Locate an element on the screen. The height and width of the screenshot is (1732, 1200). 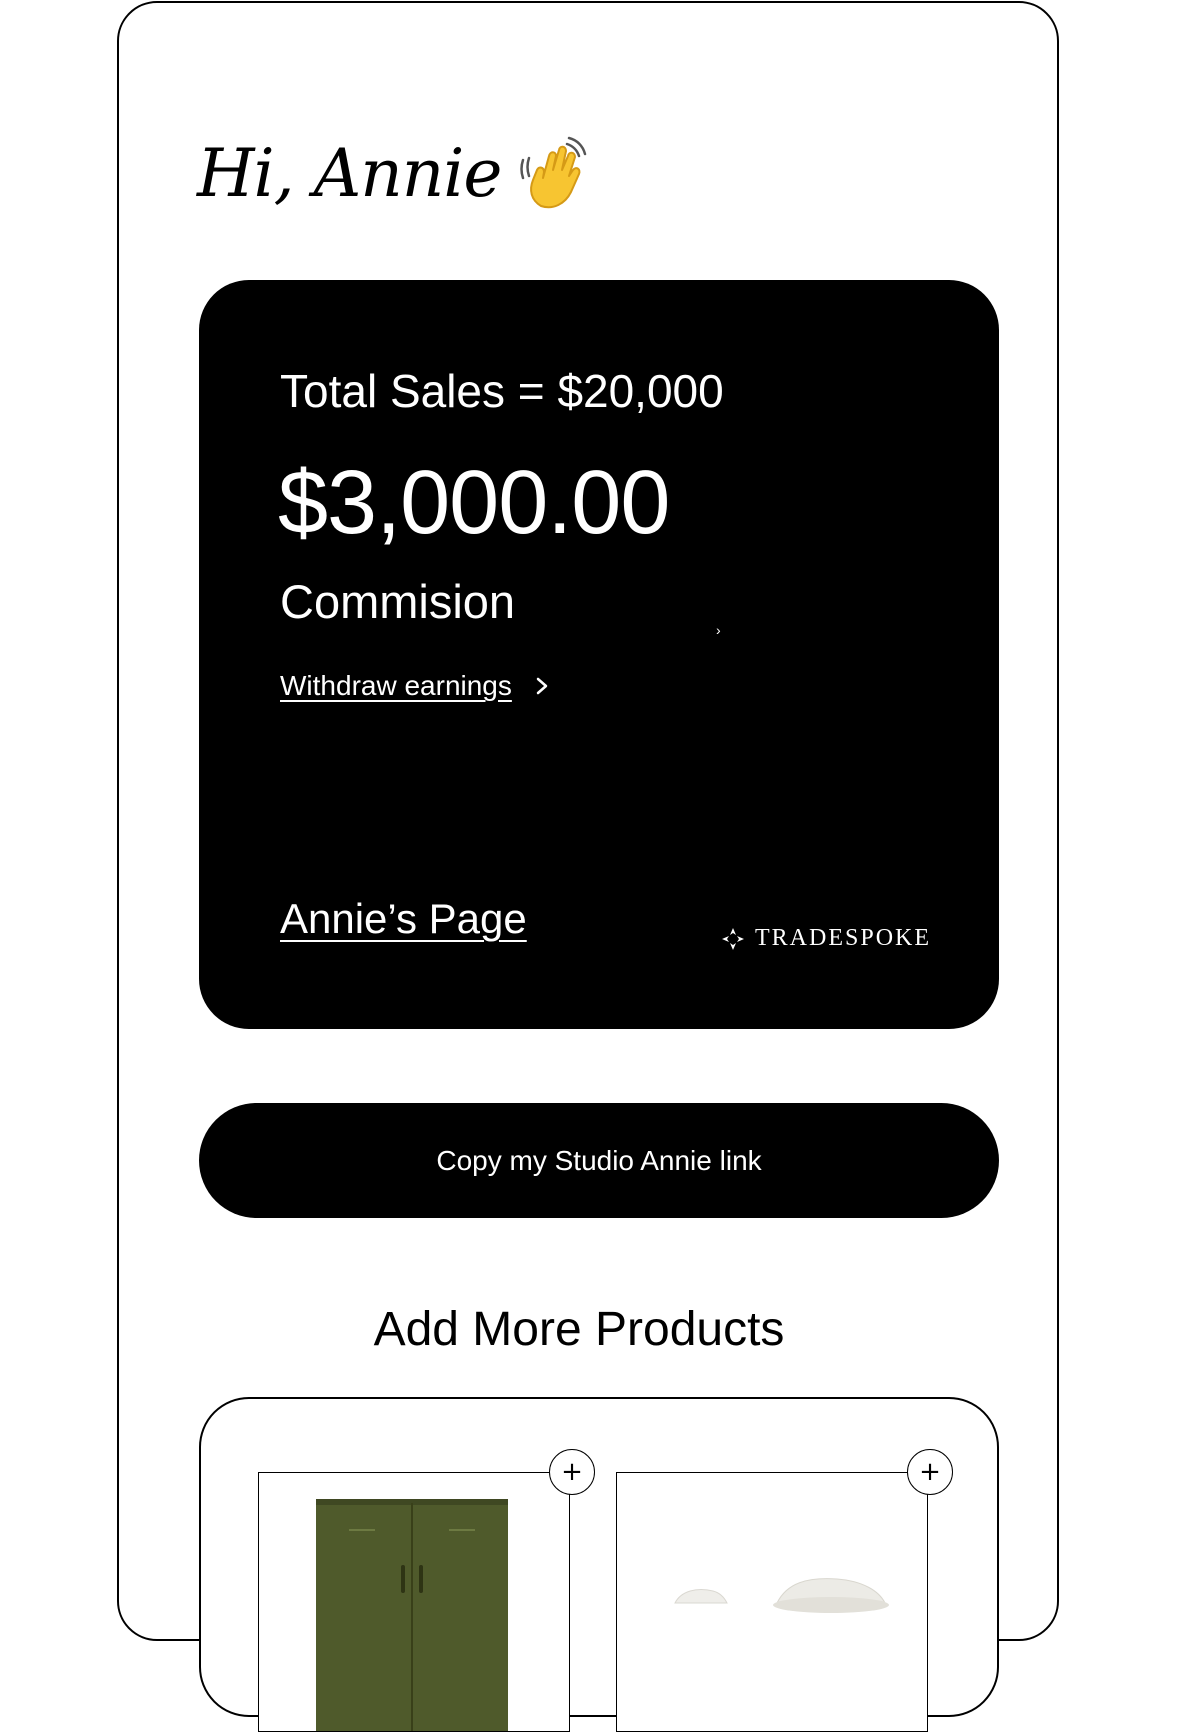
greeting: Hi, Annie is located at coordinates (395, 174).